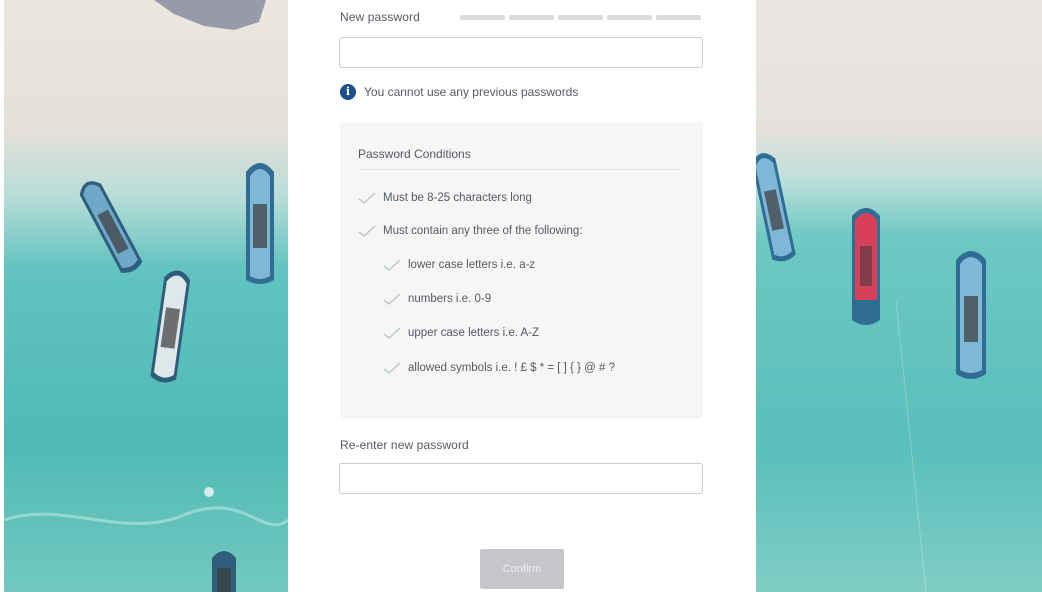  I want to click on condition-lowercase: lower case letters i.e. a-z, so click(459, 265).